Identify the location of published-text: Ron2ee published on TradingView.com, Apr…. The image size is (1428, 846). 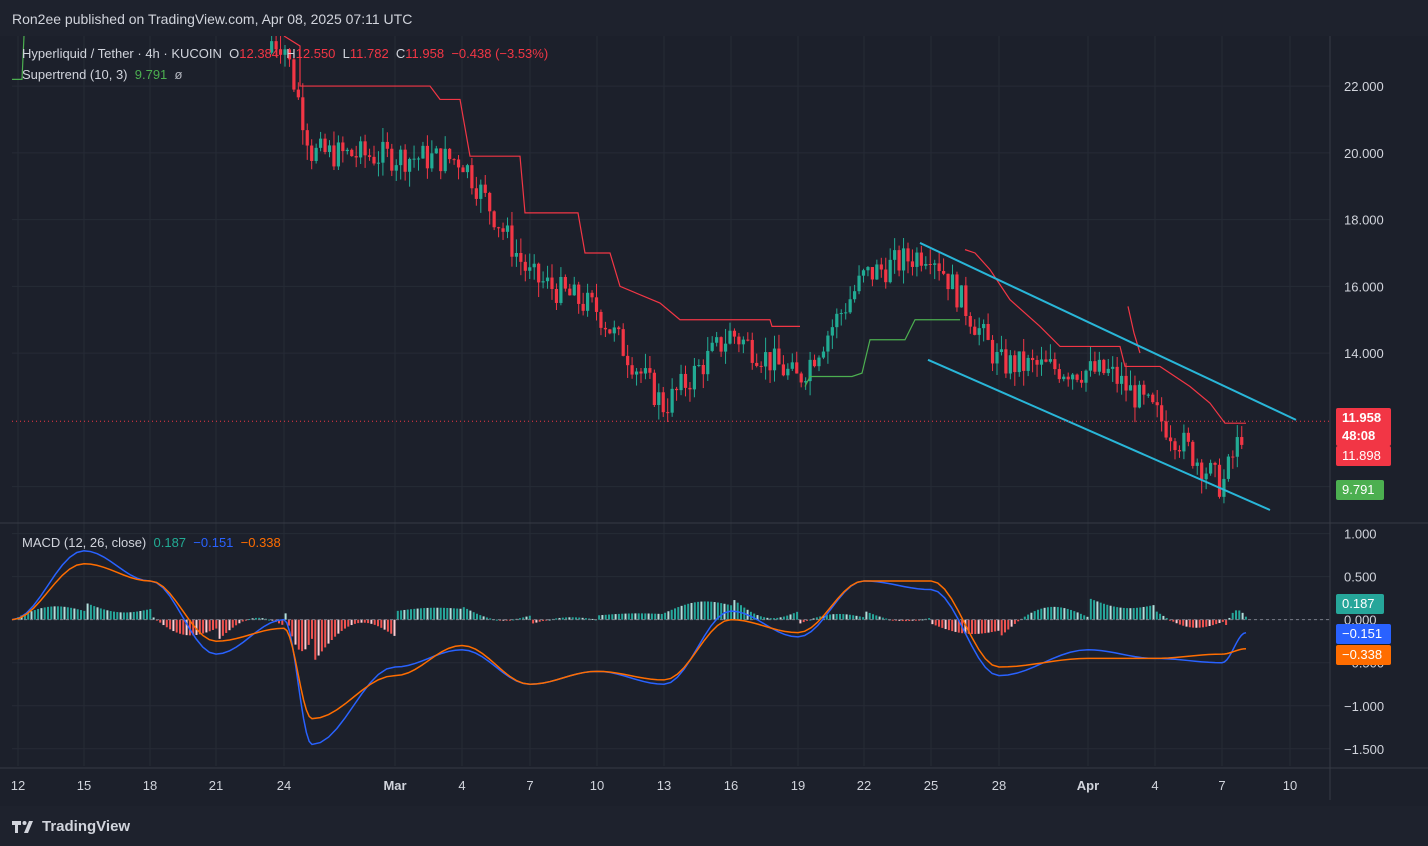
(212, 19).